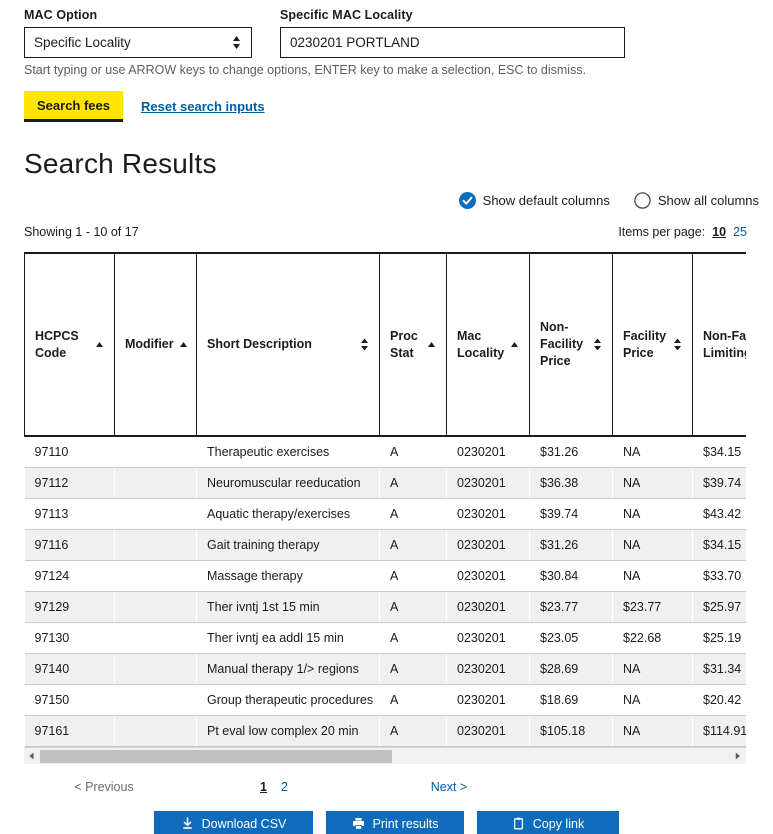  Describe the element at coordinates (346, 15) in the screenshot. I see `specific-mac-locality-label: Specific MAC Locality` at that location.